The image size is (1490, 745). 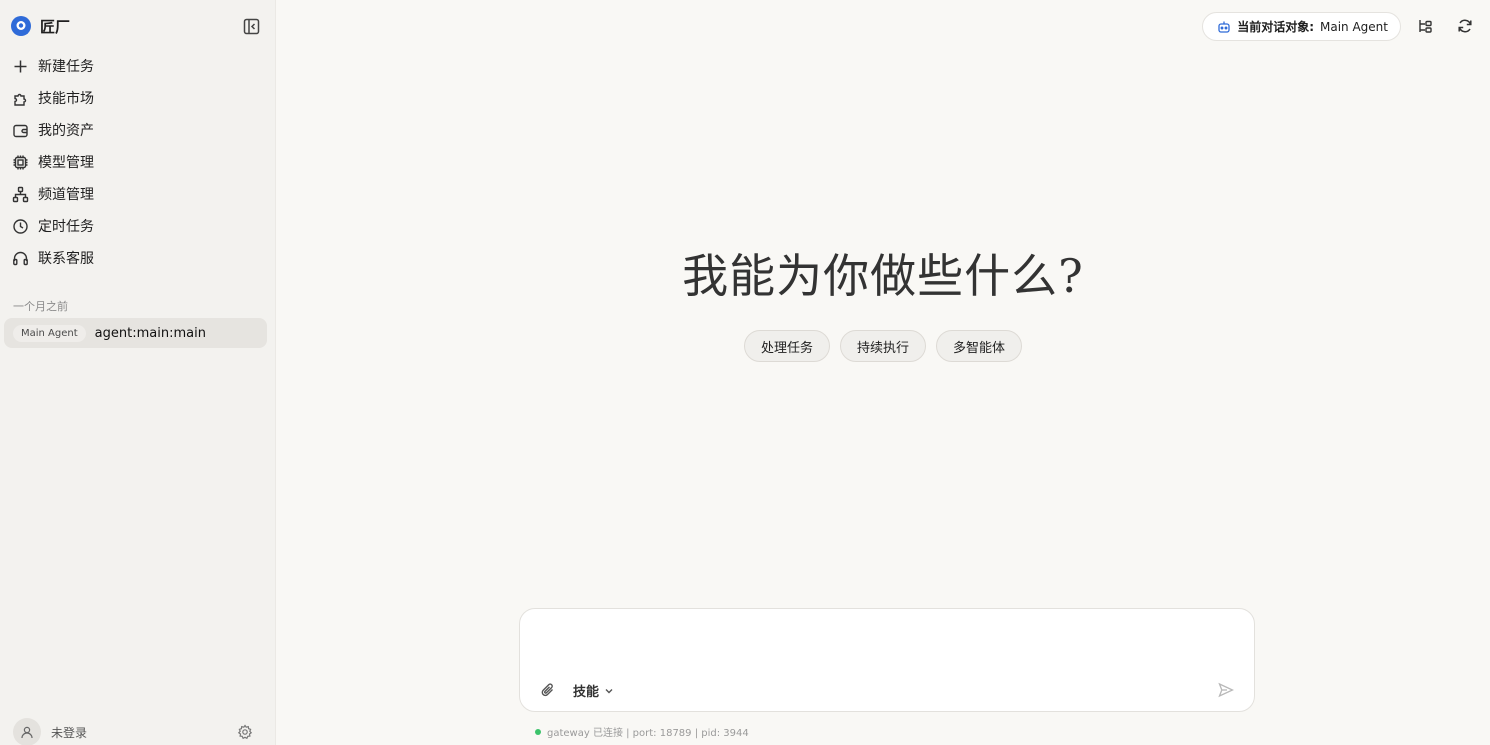 I want to click on avatar, so click(x=27, y=731).